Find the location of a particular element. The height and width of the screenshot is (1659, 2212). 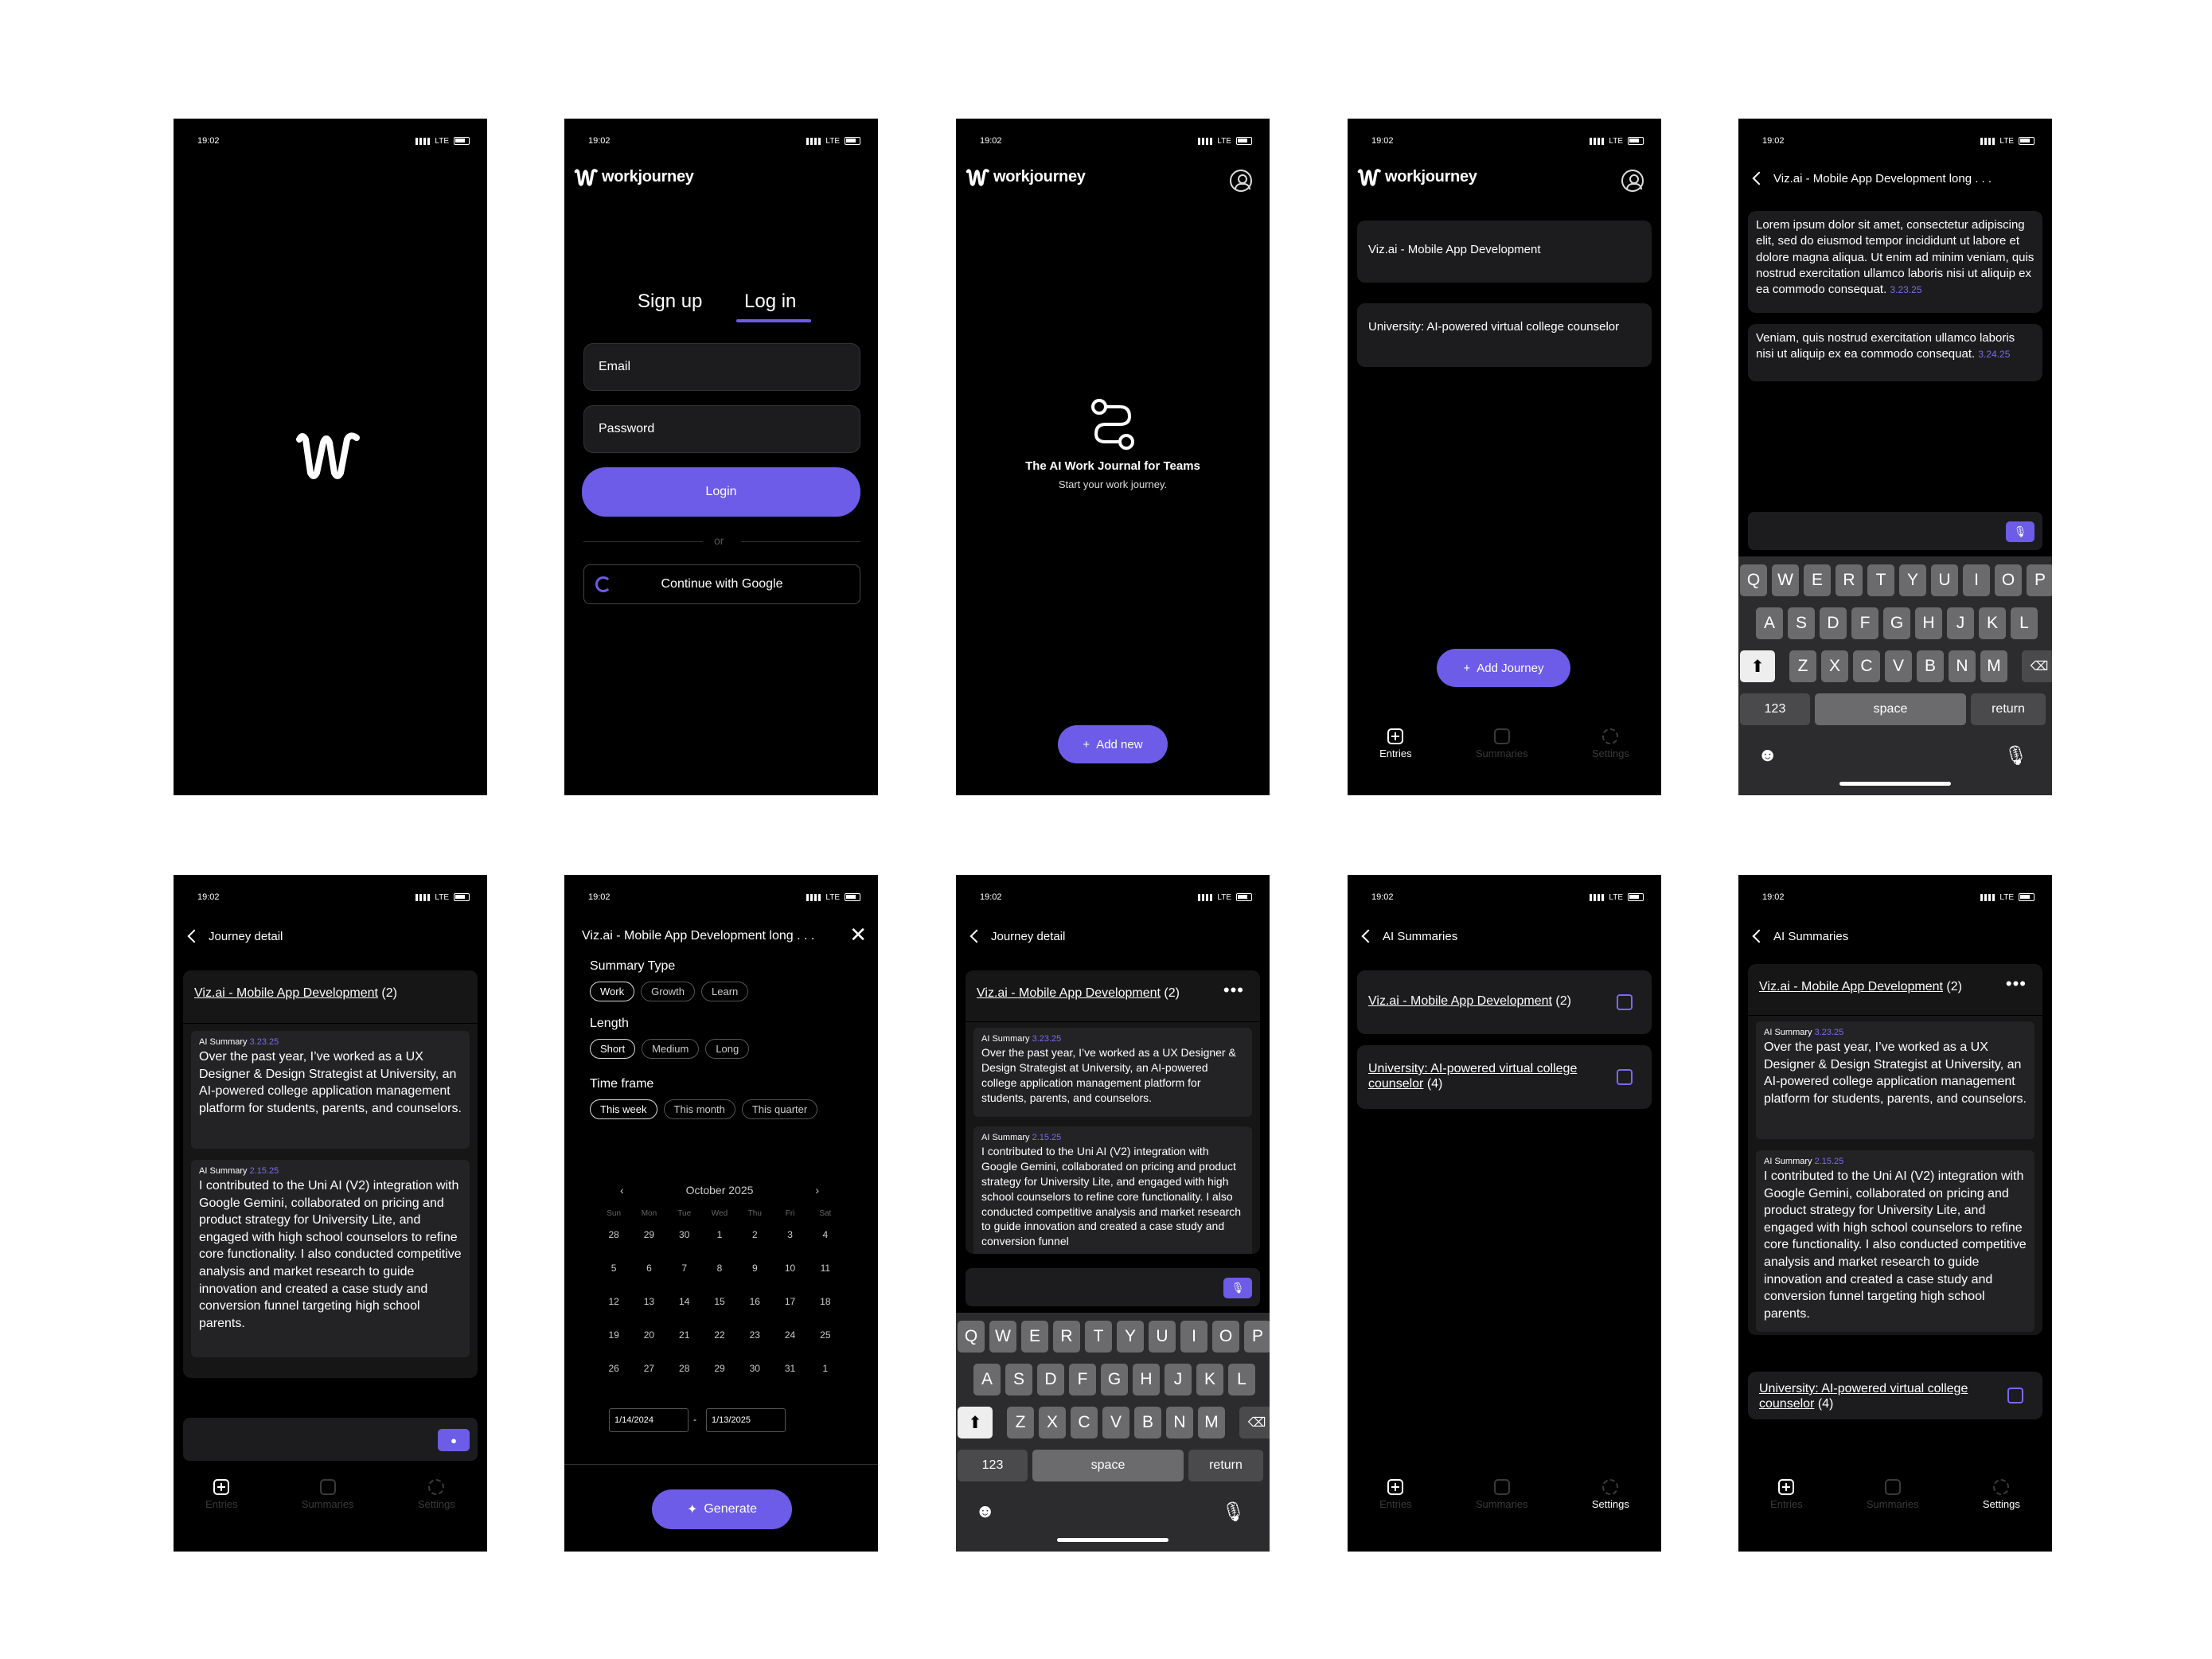

calendar-day: 6 is located at coordinates (649, 1268).